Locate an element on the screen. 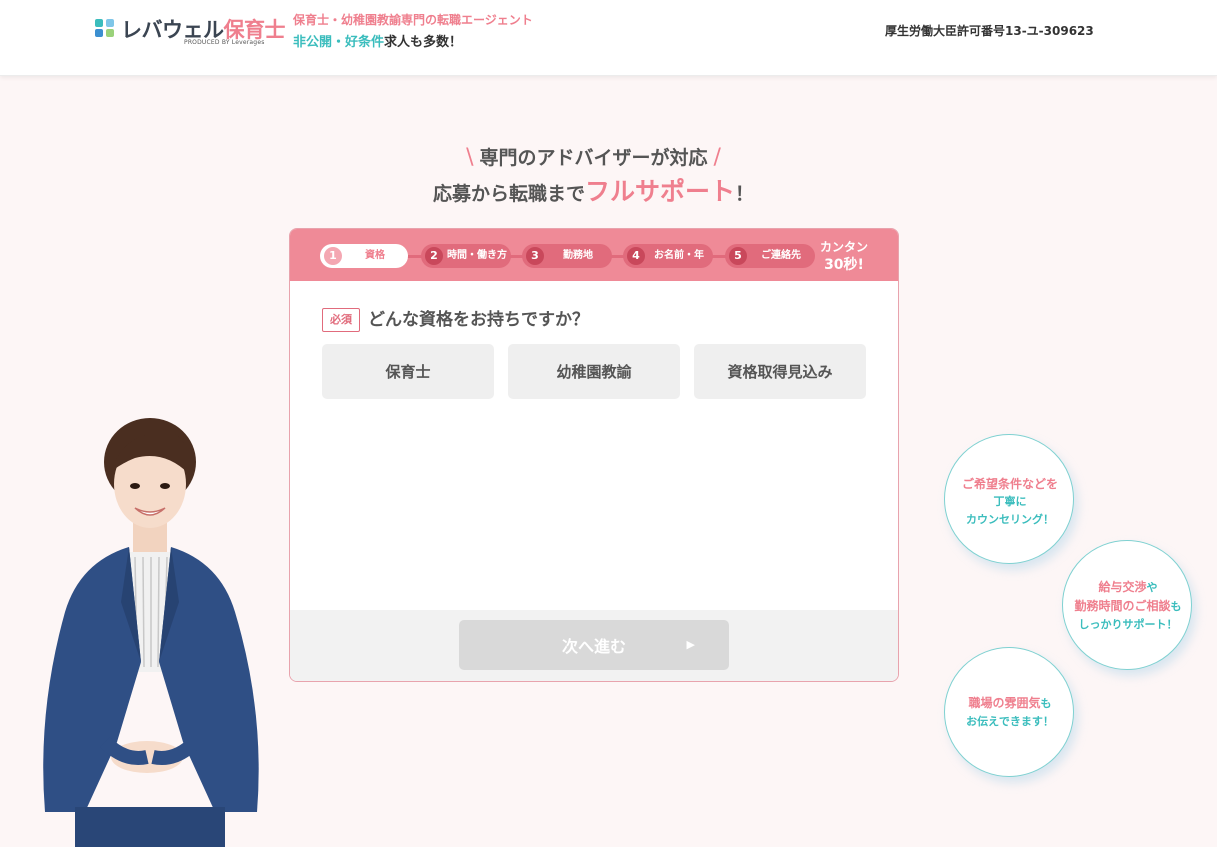 This screenshot has height=847, width=1217. next-label: 次へ進む is located at coordinates (593, 646).